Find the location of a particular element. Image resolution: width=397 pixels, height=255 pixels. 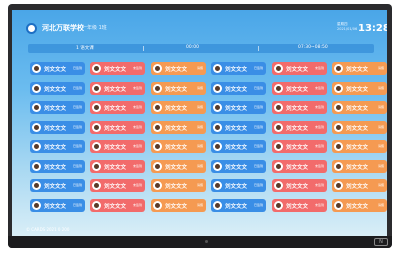

schedule-course: 1 语文课 is located at coordinates (85, 48).